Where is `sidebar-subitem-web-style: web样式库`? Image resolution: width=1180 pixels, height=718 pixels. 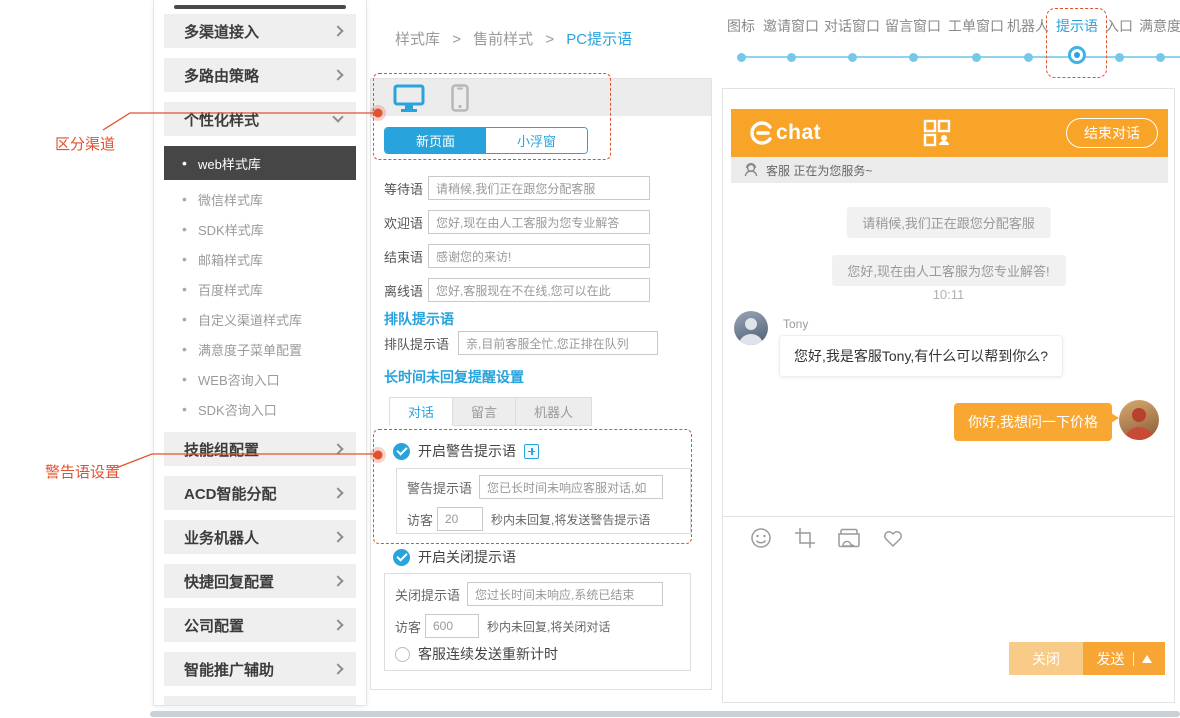
sidebar-subitem-web-style: web样式库 is located at coordinates (260, 163).